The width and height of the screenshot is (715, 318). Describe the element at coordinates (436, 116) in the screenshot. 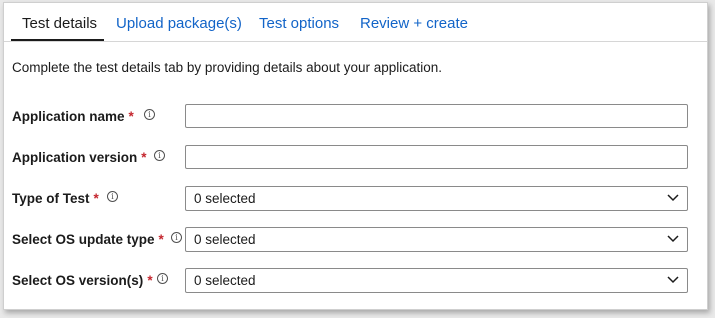

I see `application-name-input` at that location.